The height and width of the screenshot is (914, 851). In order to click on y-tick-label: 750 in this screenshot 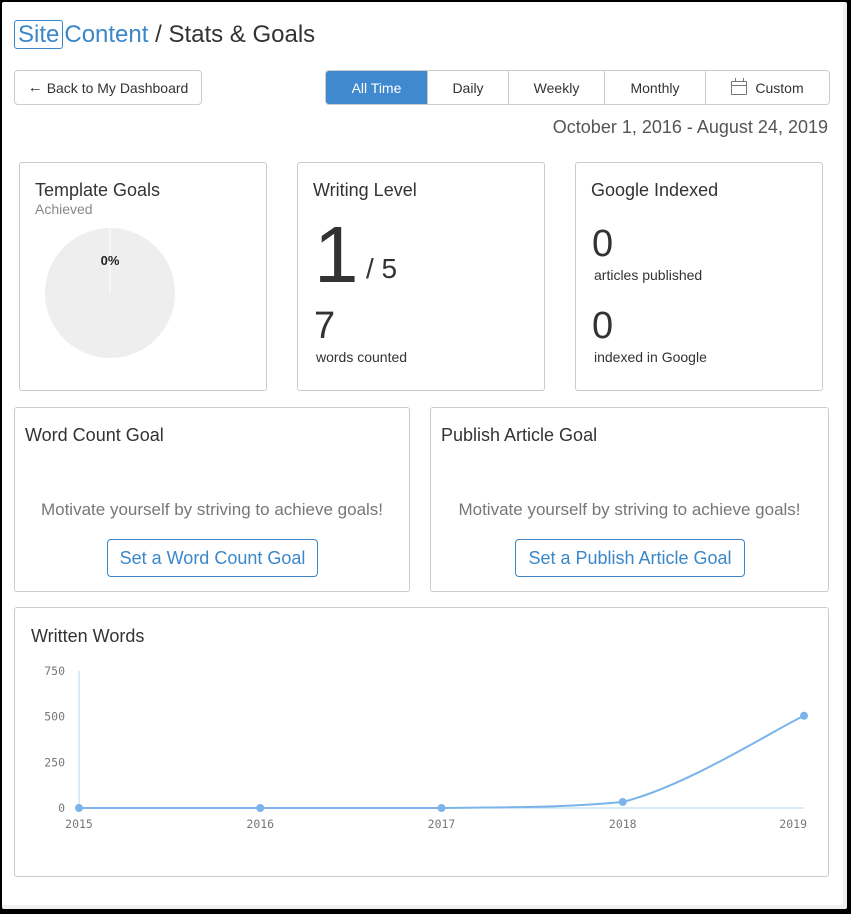, I will do `click(54, 671)`.